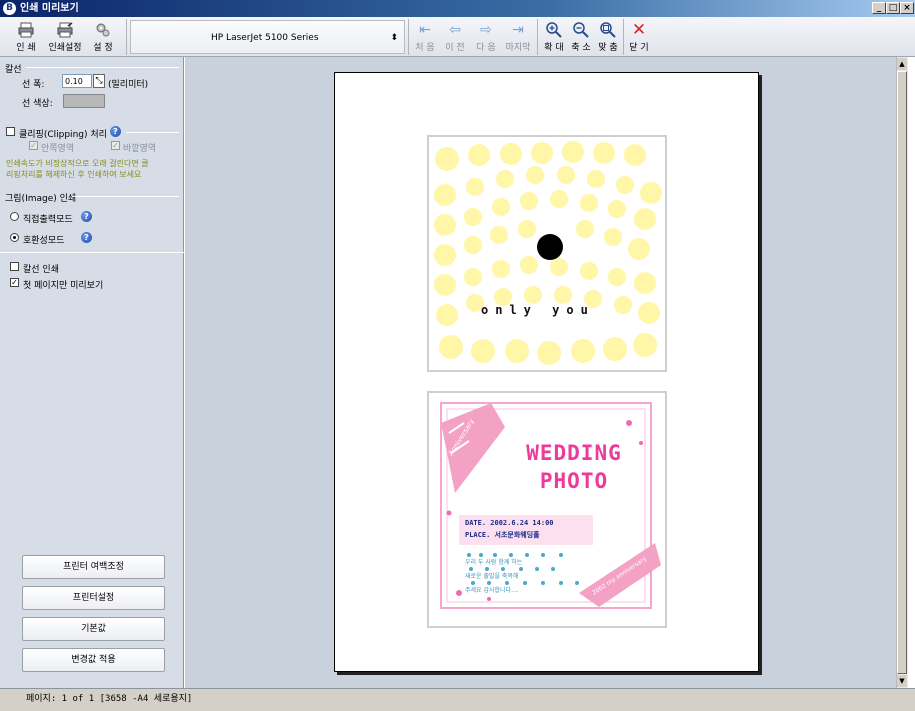  I want to click on window-title: 인쇄 미리보기, so click(49, 8).